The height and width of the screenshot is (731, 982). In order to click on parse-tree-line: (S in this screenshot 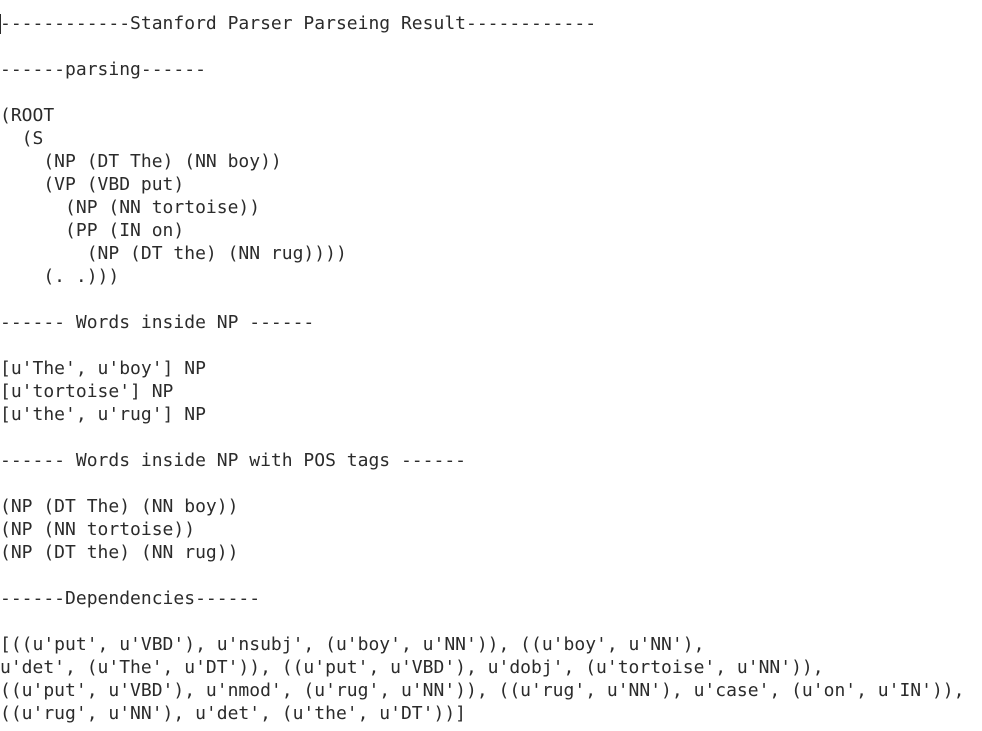, I will do `click(22, 138)`.